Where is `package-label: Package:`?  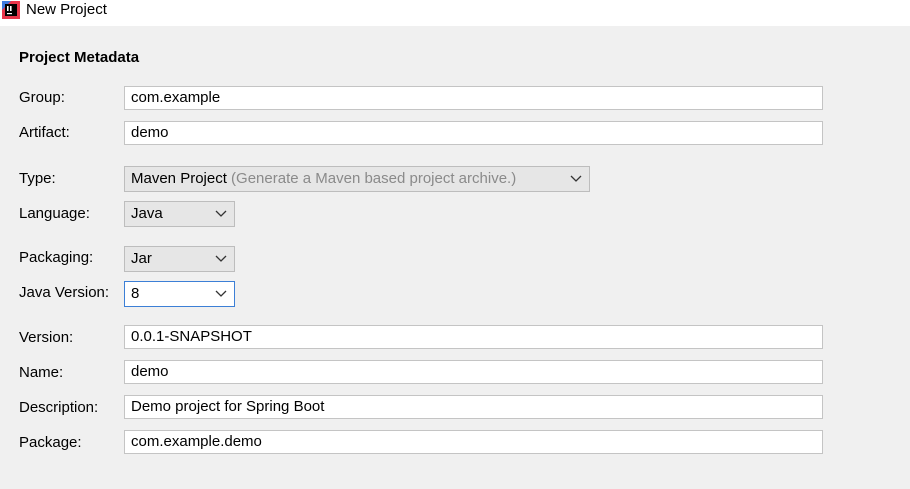
package-label: Package: is located at coordinates (50, 442).